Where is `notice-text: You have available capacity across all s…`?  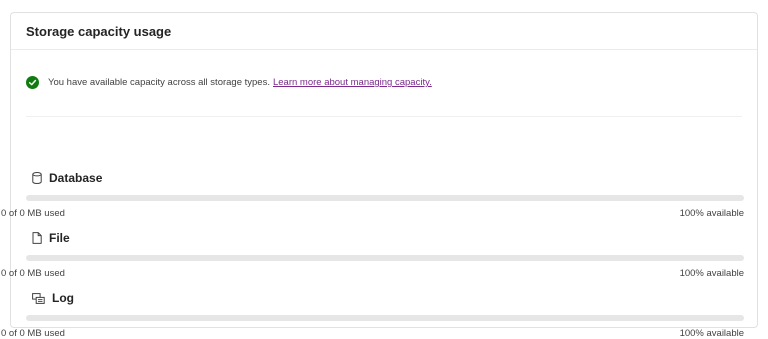 notice-text: You have available capacity across all s… is located at coordinates (159, 82).